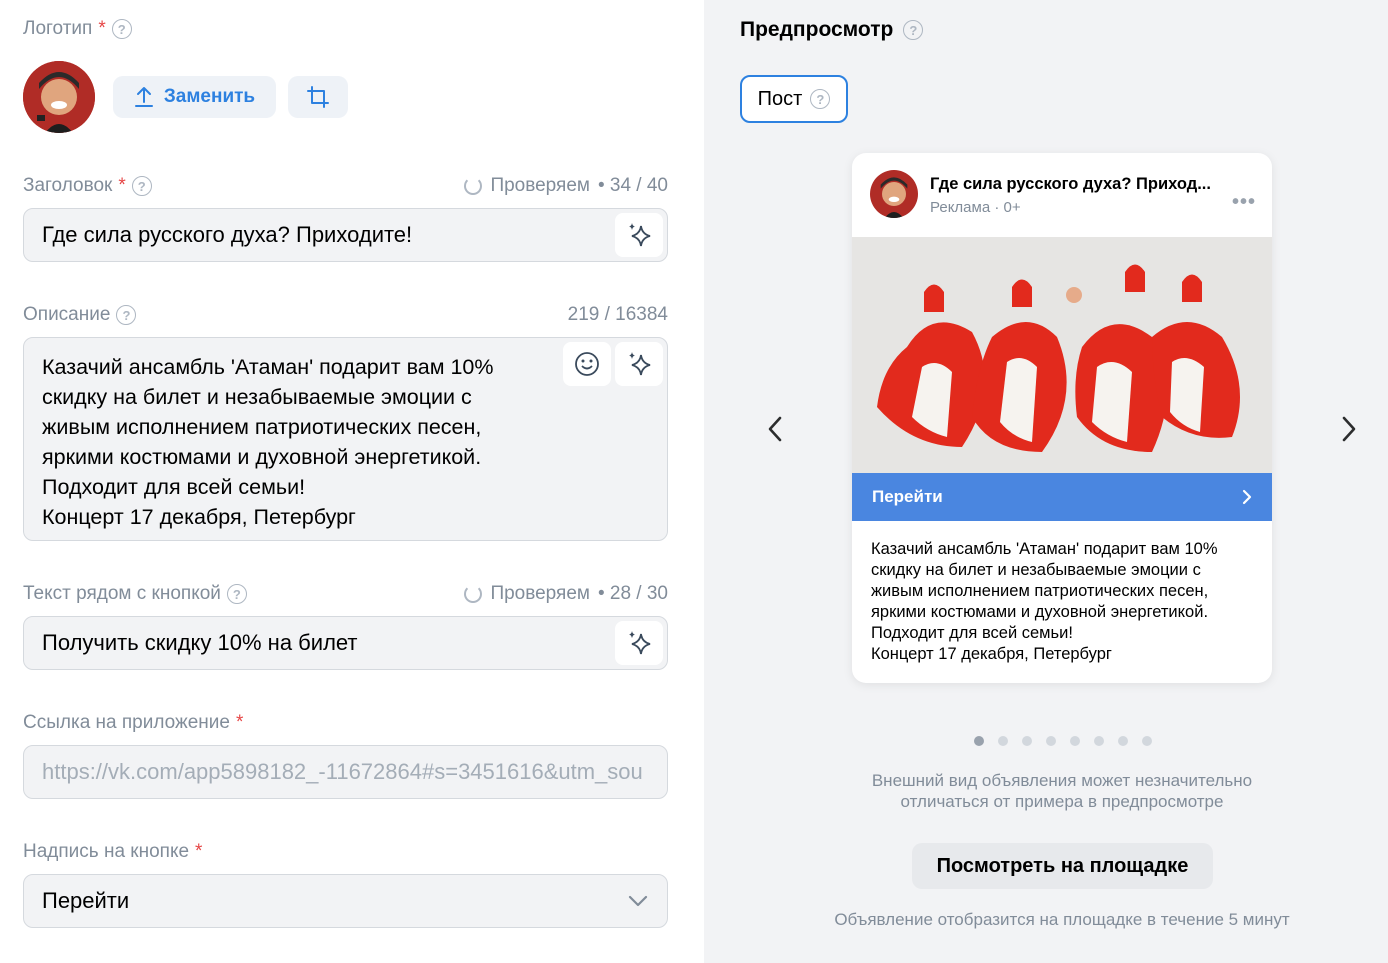 The width and height of the screenshot is (1388, 963). Describe the element at coordinates (566, 594) in the screenshot. I see `button-text-counter: Проверяем • 28 / 30` at that location.